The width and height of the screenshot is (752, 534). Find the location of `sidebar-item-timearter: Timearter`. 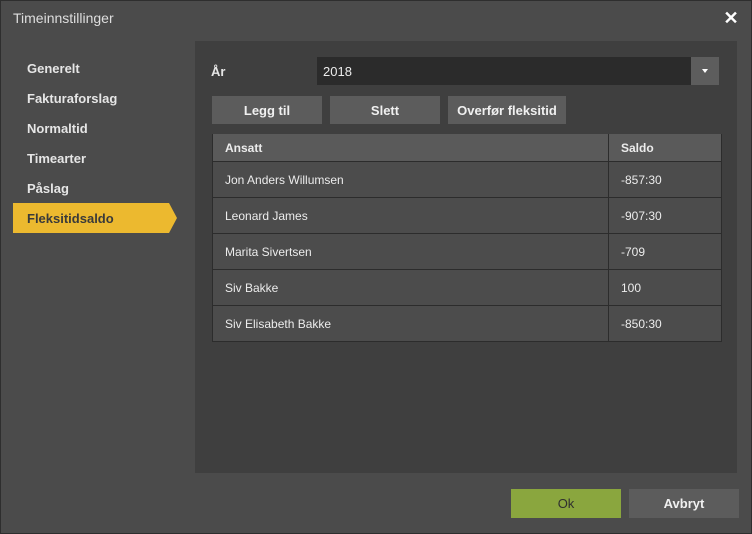

sidebar-item-timearter: Timearter is located at coordinates (91, 158).